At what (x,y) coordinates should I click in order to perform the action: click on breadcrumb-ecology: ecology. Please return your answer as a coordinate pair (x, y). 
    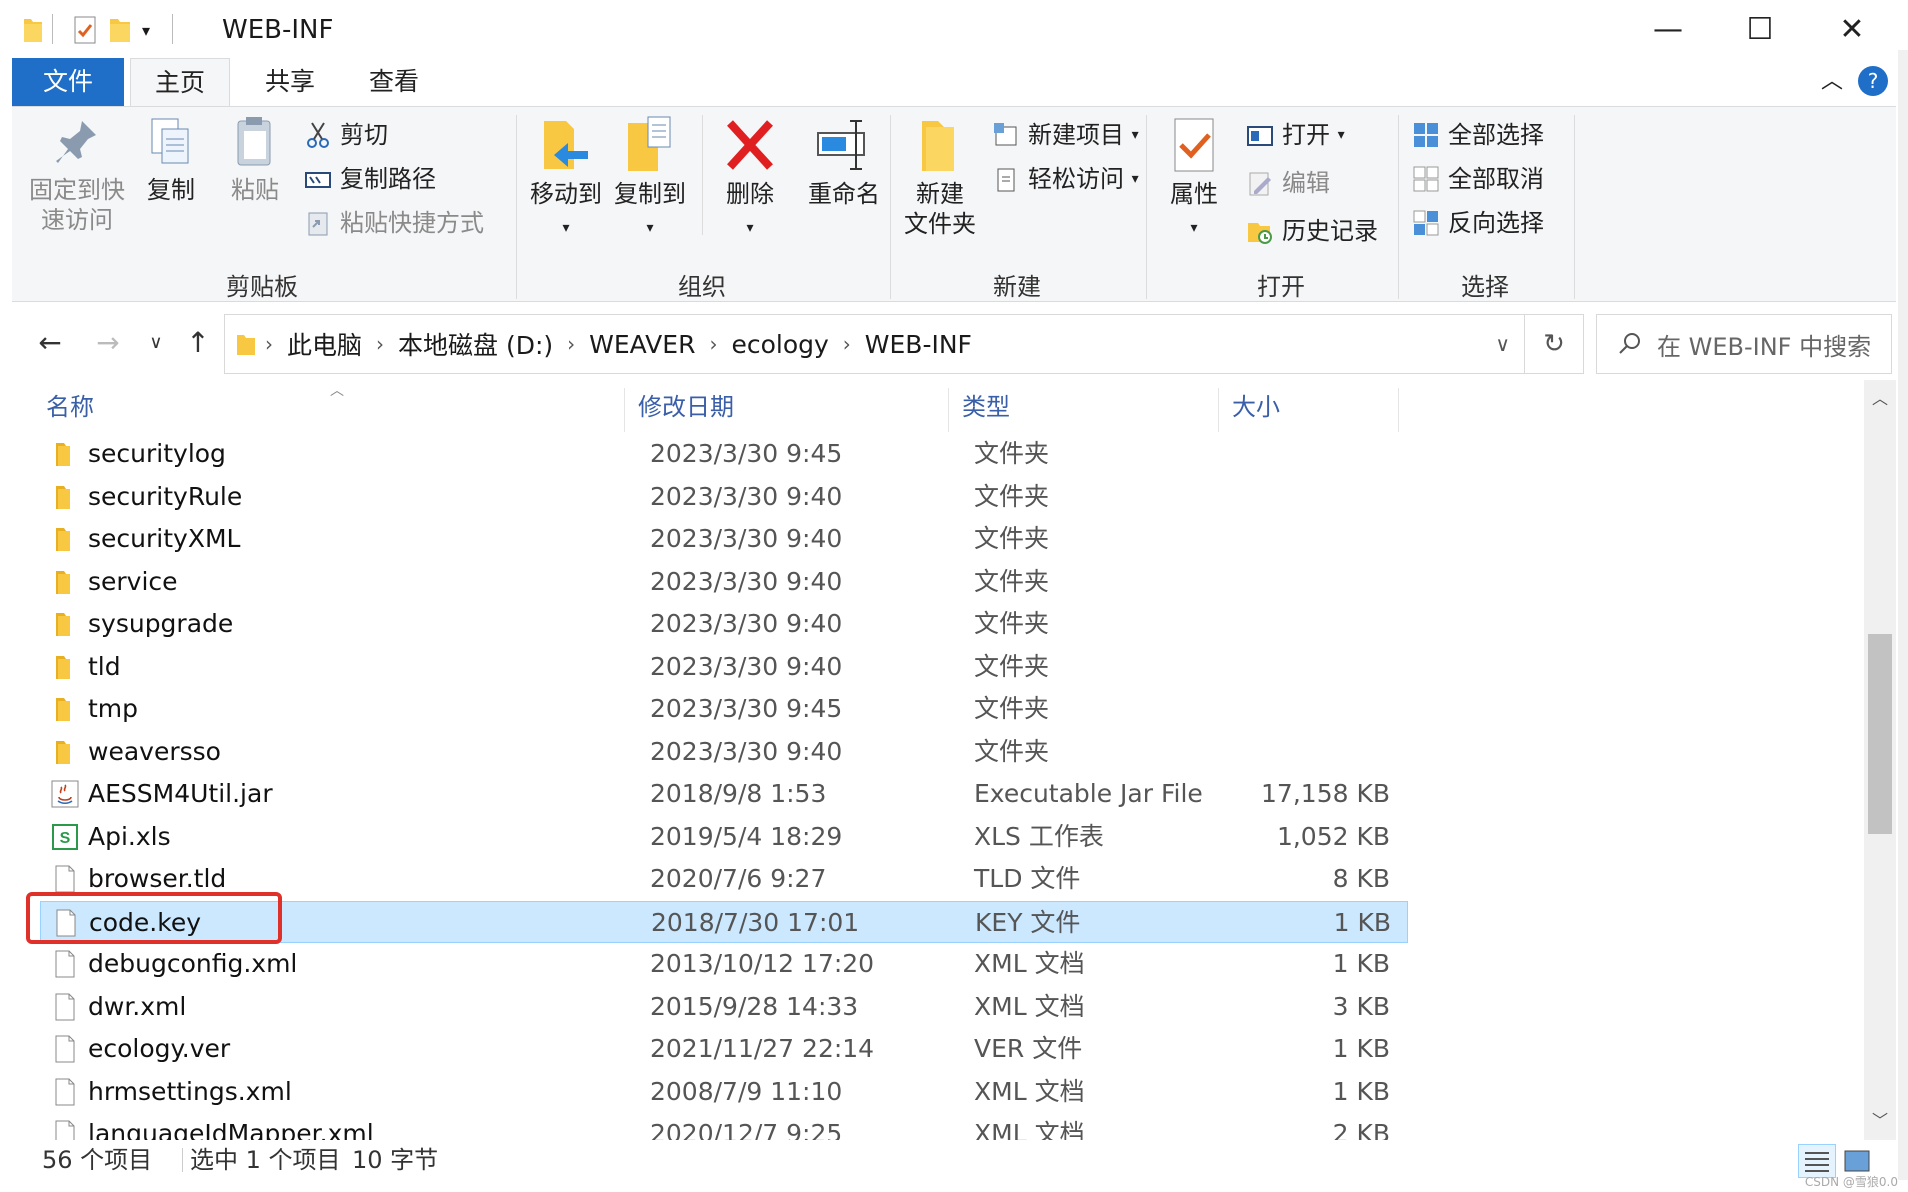
    Looking at the image, I should click on (779, 344).